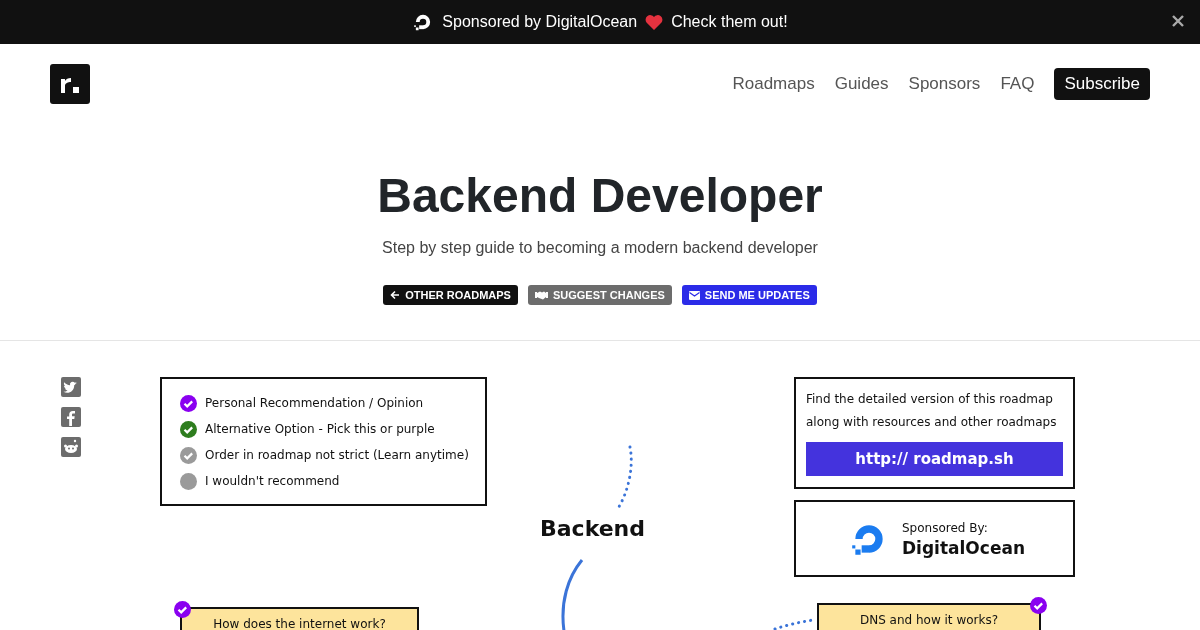 This screenshot has height=630, width=1200. What do you see at coordinates (654, 22) in the screenshot?
I see `heart-icon` at bounding box center [654, 22].